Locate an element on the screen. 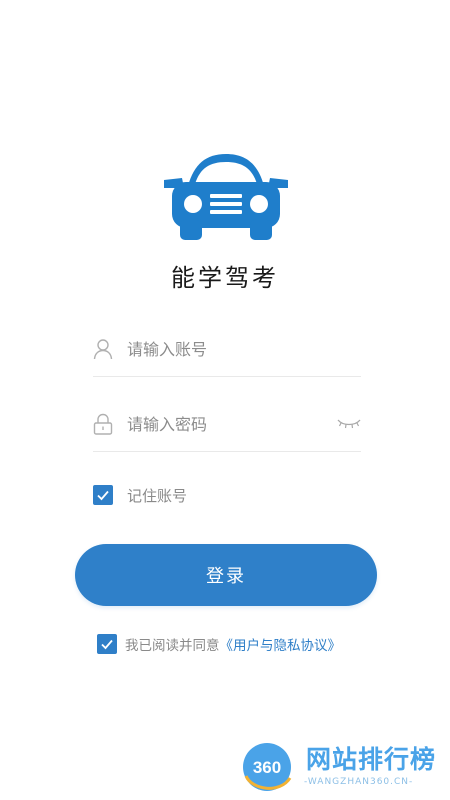  app-title: 能学驾考 is located at coordinates (225, 278).